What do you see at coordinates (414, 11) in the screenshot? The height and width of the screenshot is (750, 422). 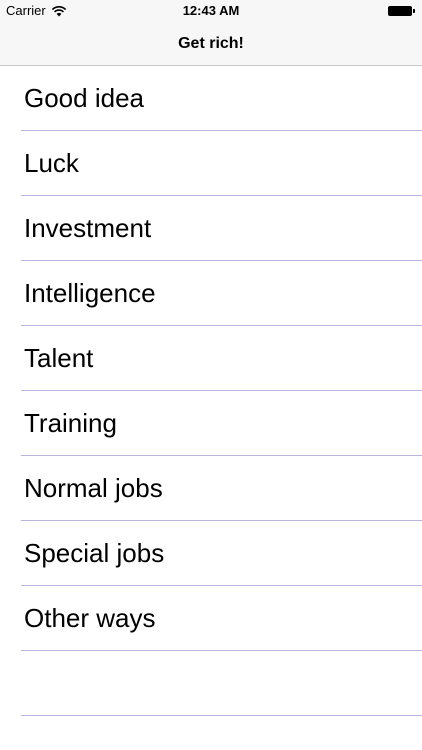 I see `battery-tip` at bounding box center [414, 11].